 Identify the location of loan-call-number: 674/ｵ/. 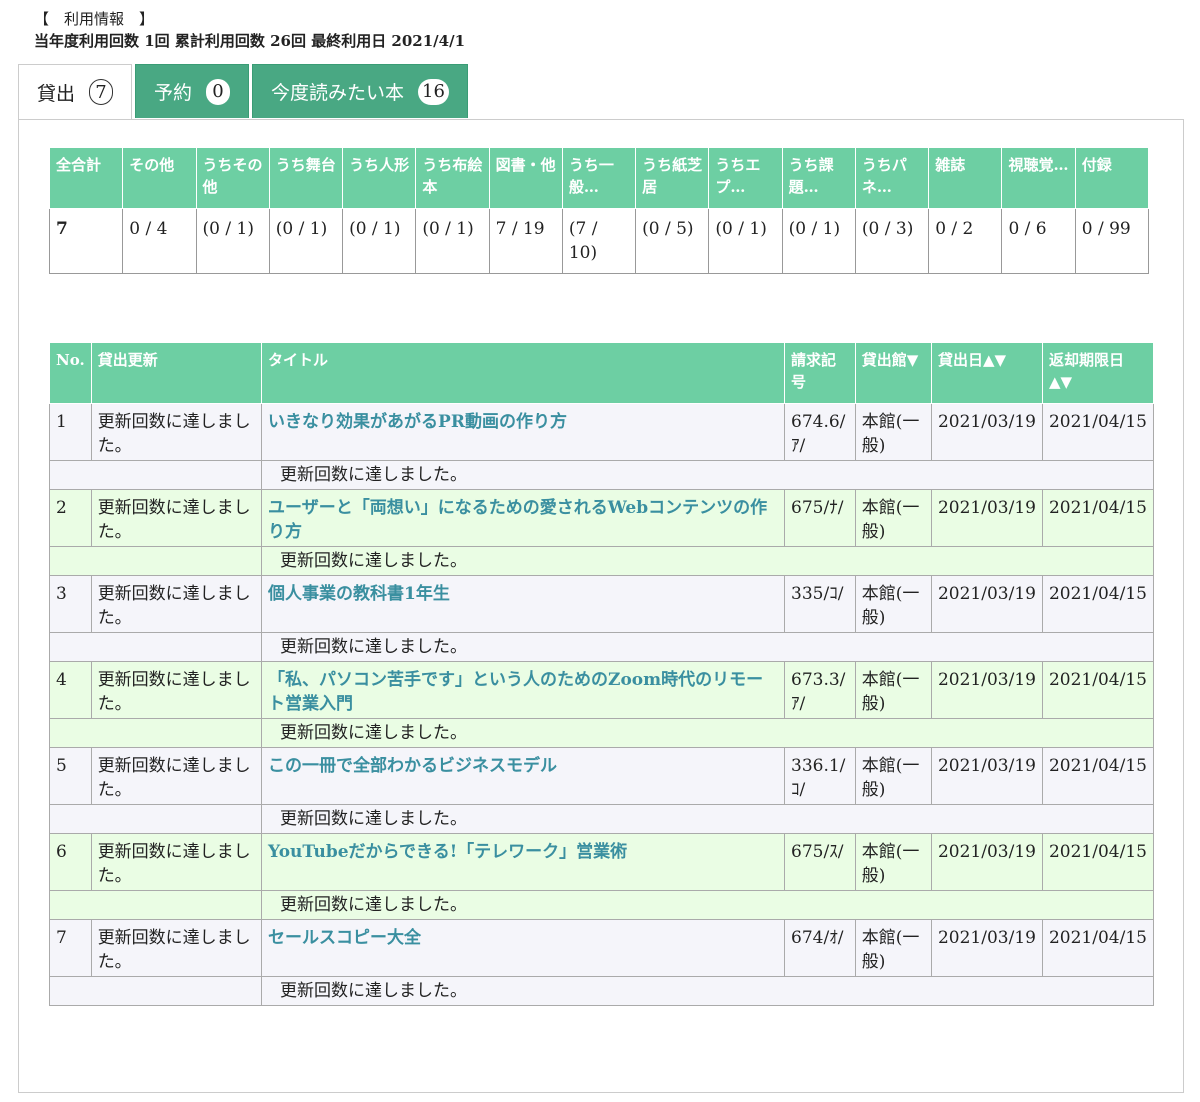
(820, 948).